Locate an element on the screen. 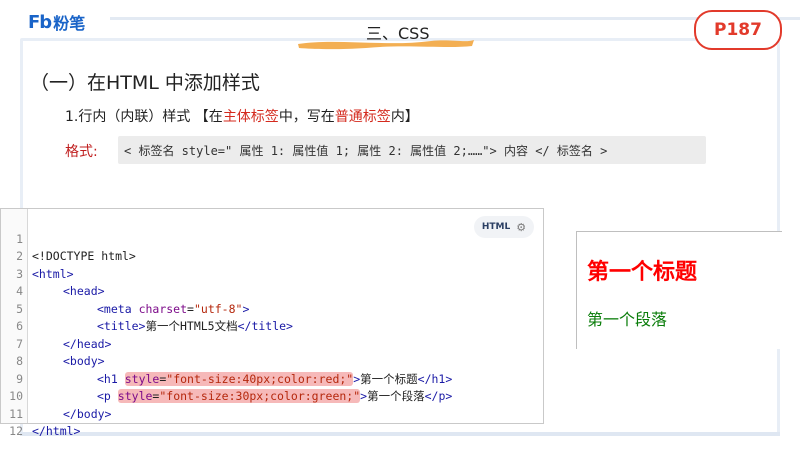  page-number-badge: P187 is located at coordinates (738, 30).